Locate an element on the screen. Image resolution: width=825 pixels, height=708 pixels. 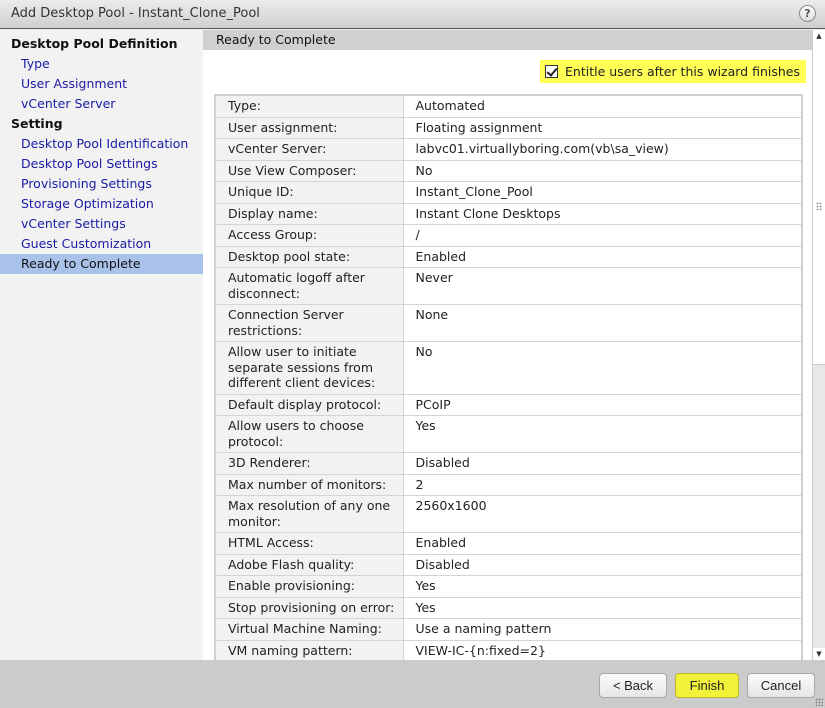
scroll-down-arrow-icon: ▼ is located at coordinates (819, 654).